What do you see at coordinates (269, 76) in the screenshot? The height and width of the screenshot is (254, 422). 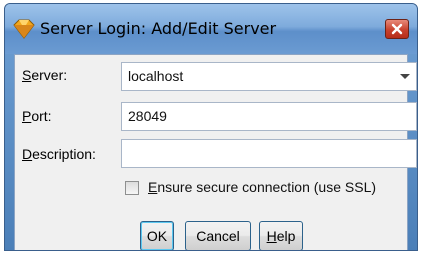 I see `server-dropdown: localhost` at bounding box center [269, 76].